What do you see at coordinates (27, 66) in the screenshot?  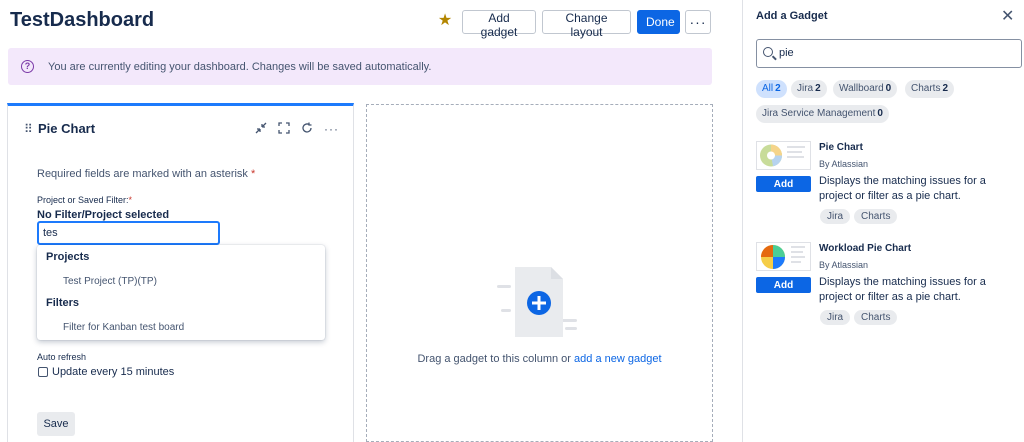 I see `info-icon: ?` at bounding box center [27, 66].